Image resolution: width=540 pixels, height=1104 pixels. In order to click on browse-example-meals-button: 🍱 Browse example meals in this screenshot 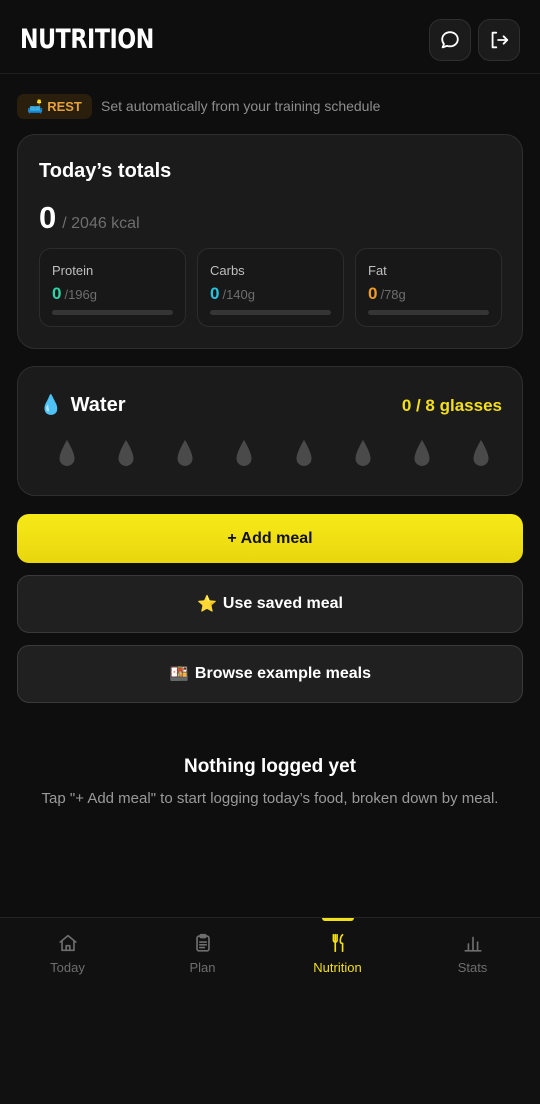, I will do `click(270, 674)`.